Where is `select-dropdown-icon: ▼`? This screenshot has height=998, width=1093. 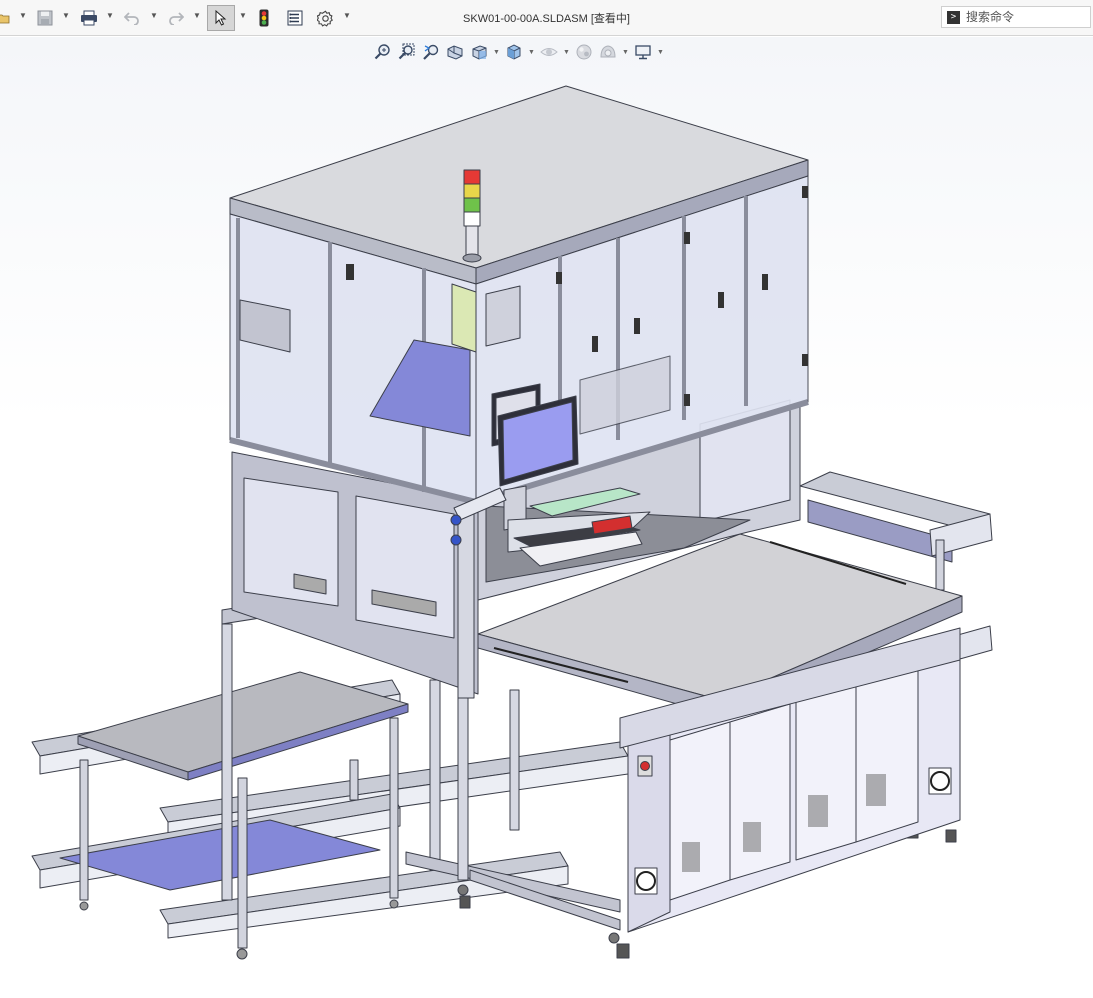
select-dropdown-icon: ▼ is located at coordinates (243, 15).